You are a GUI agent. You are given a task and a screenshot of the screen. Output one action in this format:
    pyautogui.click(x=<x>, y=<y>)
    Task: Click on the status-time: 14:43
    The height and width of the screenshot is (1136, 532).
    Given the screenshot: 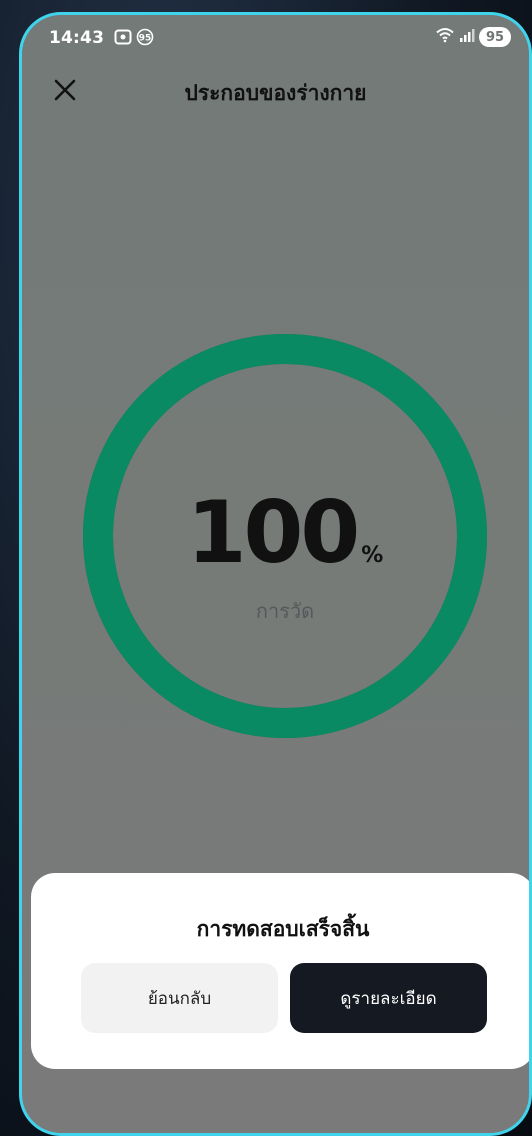 What is the action you would take?
    pyautogui.click(x=77, y=38)
    